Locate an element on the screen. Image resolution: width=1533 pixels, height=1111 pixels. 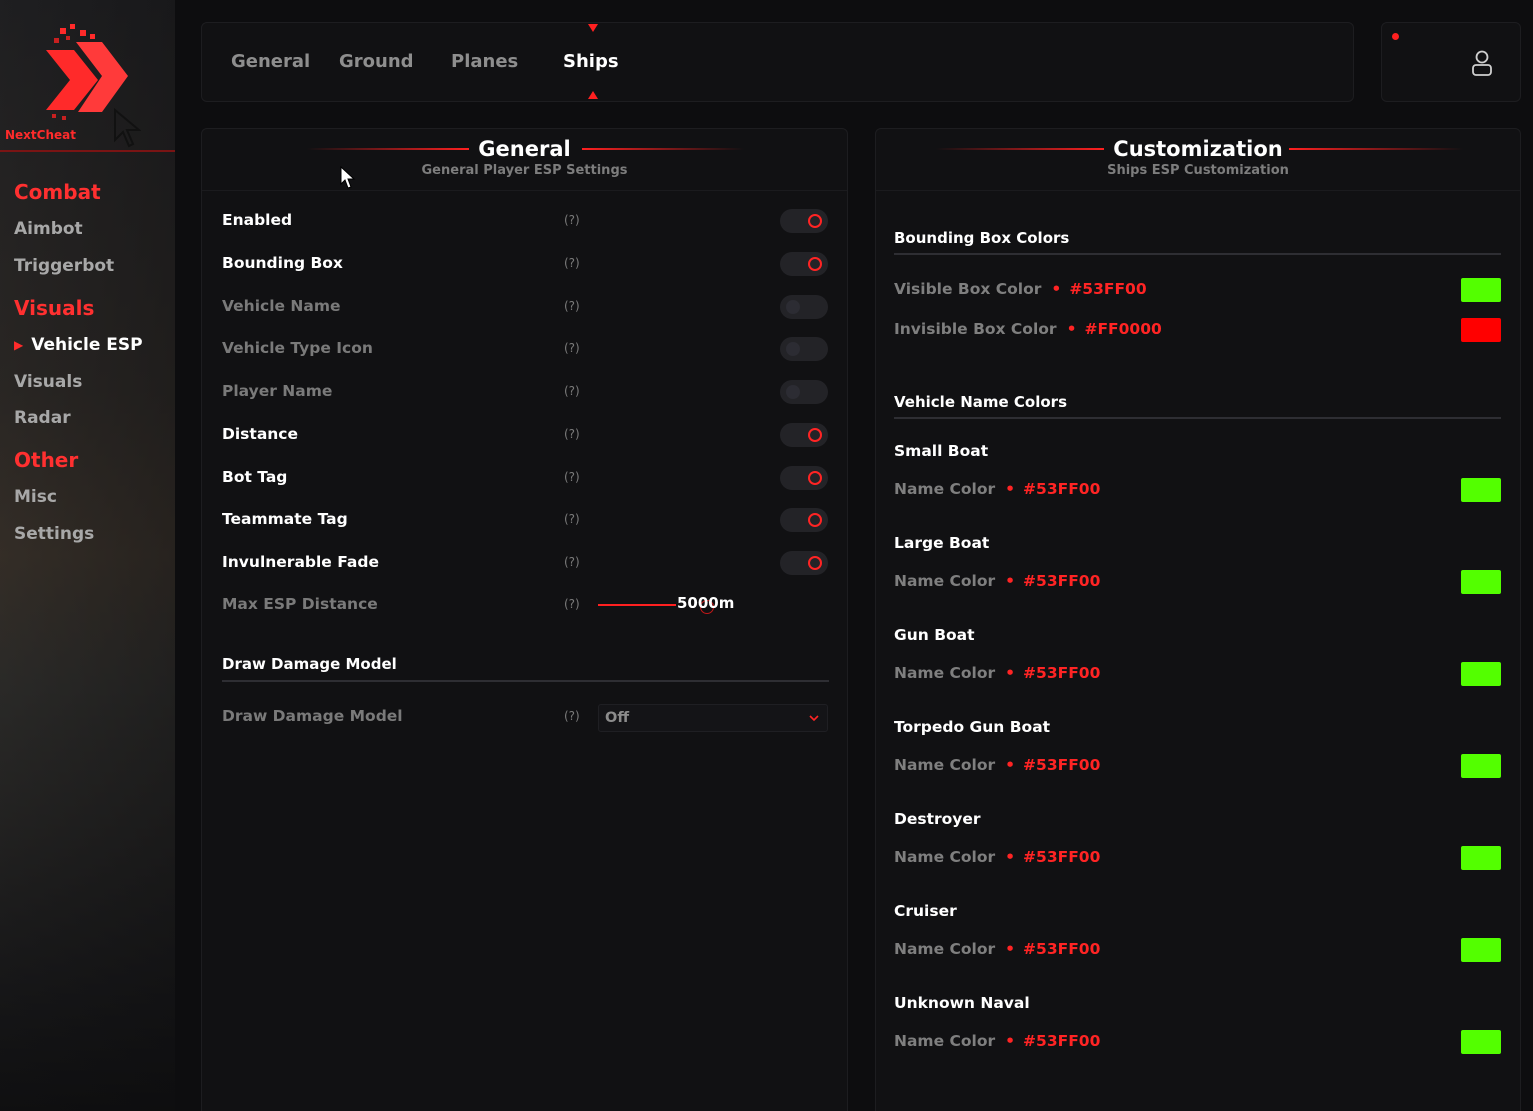
panel-subtitle: Ships ESP Customization is located at coordinates (1198, 170).